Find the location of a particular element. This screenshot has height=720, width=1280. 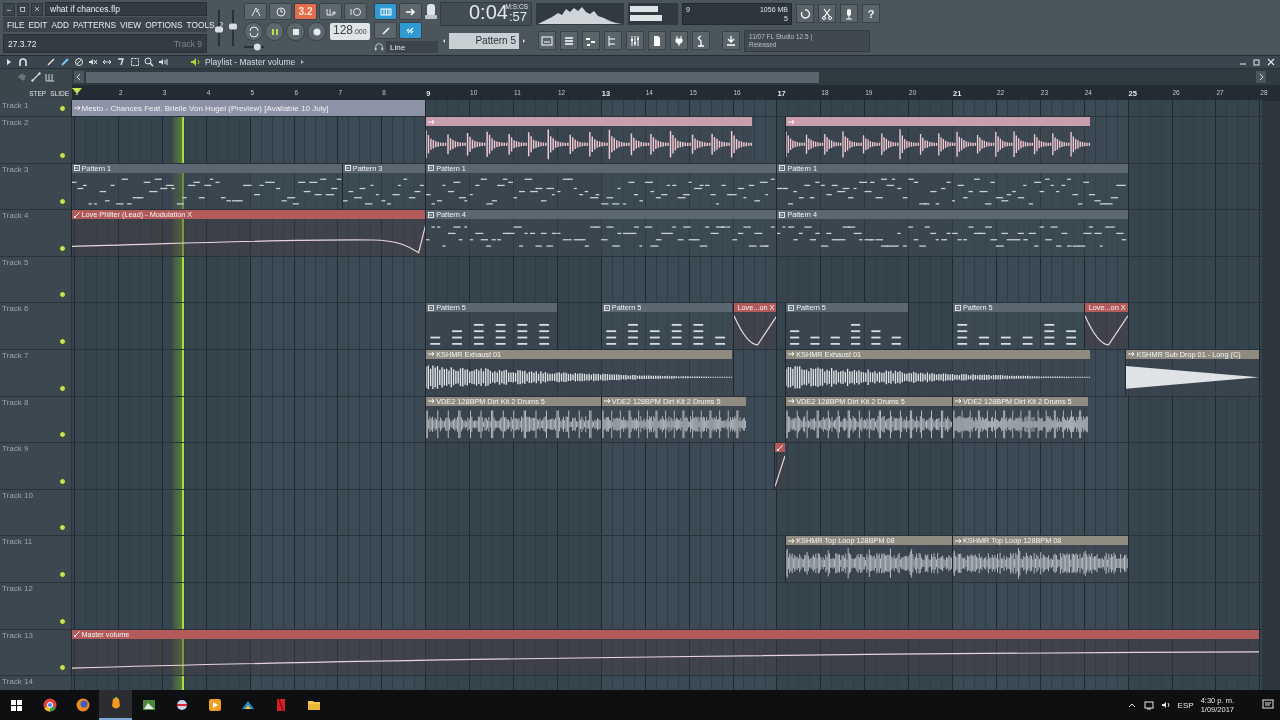

loop-mode-button is located at coordinates (253, 31).